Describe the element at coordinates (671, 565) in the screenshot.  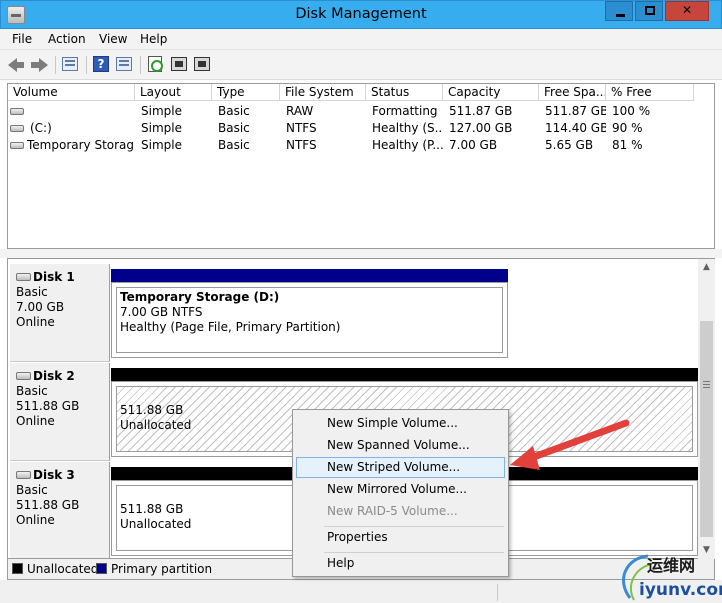
I see `watermark-cn: 运维网` at that location.